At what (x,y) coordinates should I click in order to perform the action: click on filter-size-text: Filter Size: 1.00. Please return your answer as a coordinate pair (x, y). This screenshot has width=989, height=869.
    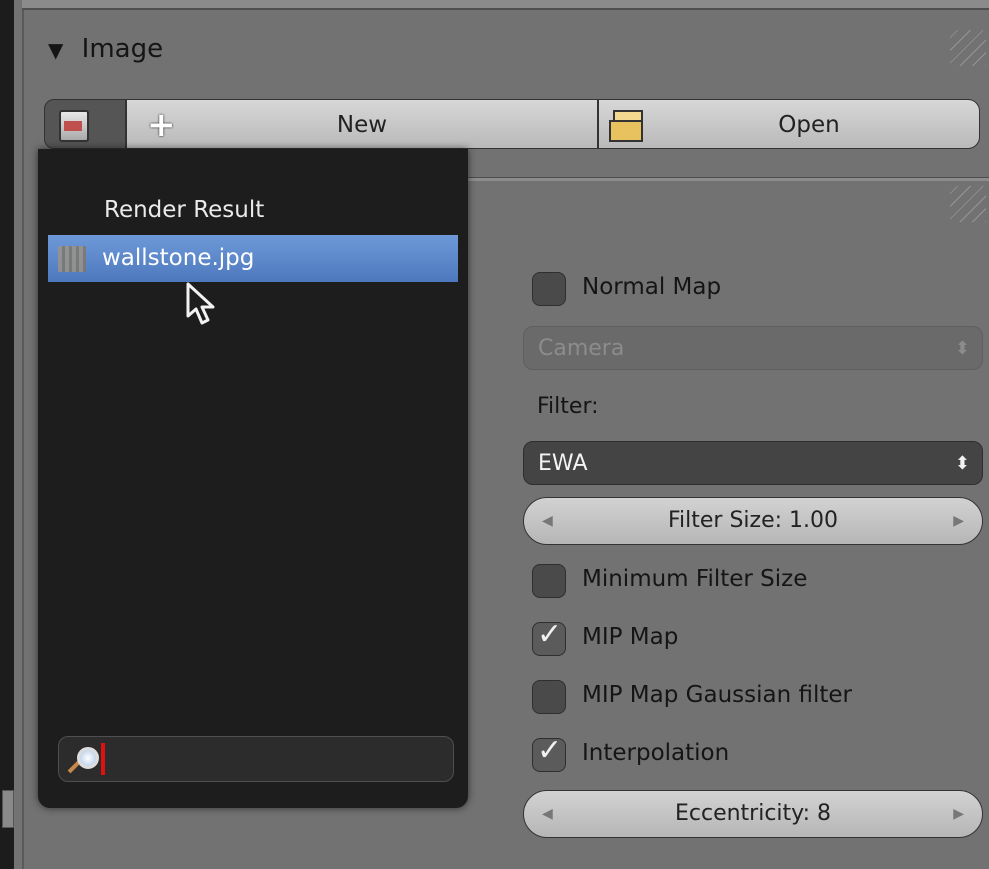
    Looking at the image, I should click on (753, 520).